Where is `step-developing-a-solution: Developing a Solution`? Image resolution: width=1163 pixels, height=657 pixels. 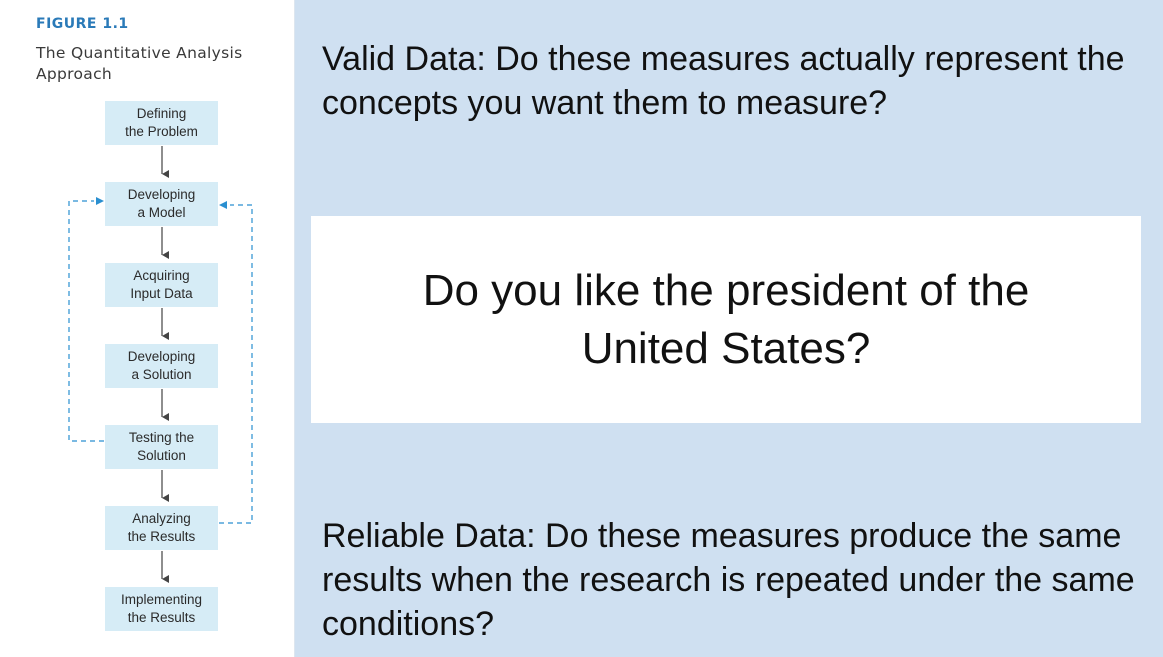
step-developing-a-solution: Developing a Solution is located at coordinates (161, 366).